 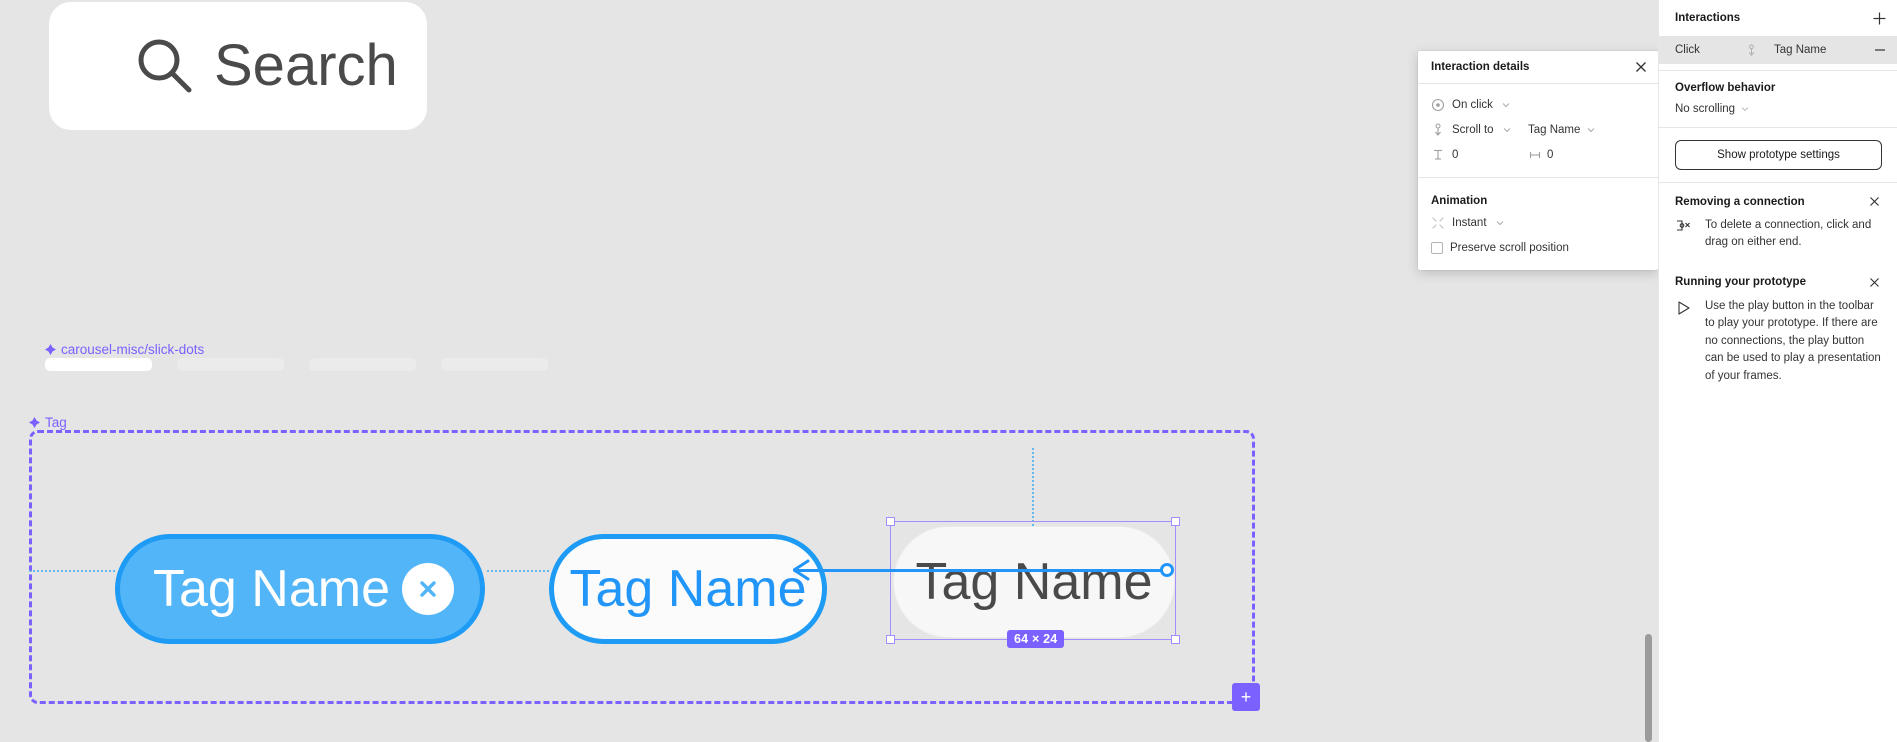 What do you see at coordinates (1684, 308) in the screenshot?
I see `play-icon` at bounding box center [1684, 308].